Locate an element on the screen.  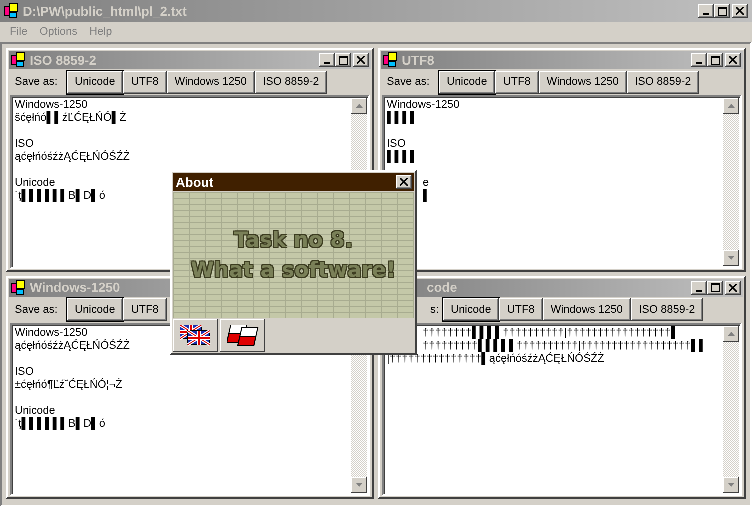
text-line: †††††††††▌▌▌▌▌††††††††††|††††††††††††††††††▌▌ is located at coordinates (565, 346).